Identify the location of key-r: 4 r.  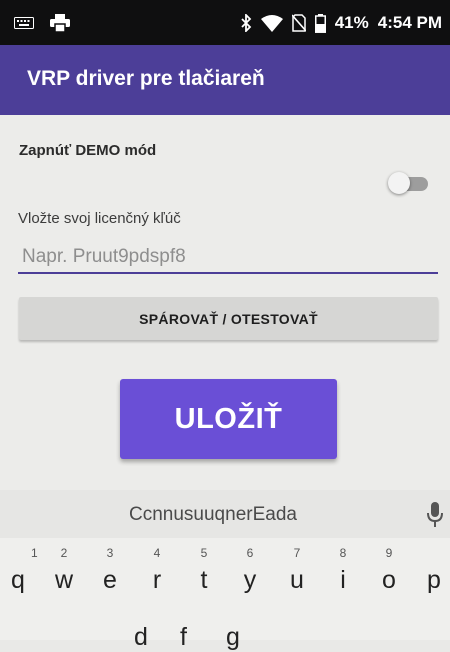
(157, 571).